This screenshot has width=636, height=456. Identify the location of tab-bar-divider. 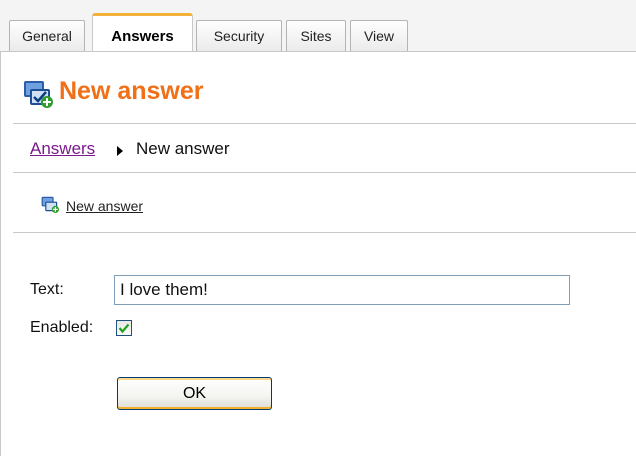
(318, 51).